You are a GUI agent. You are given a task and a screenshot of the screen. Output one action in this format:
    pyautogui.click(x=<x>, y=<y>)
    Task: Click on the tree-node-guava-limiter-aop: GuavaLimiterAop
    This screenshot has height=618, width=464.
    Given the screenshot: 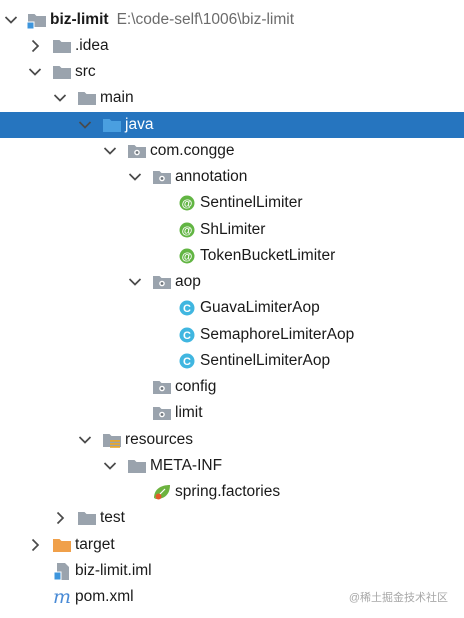 What is the action you would take?
    pyautogui.click(x=232, y=308)
    